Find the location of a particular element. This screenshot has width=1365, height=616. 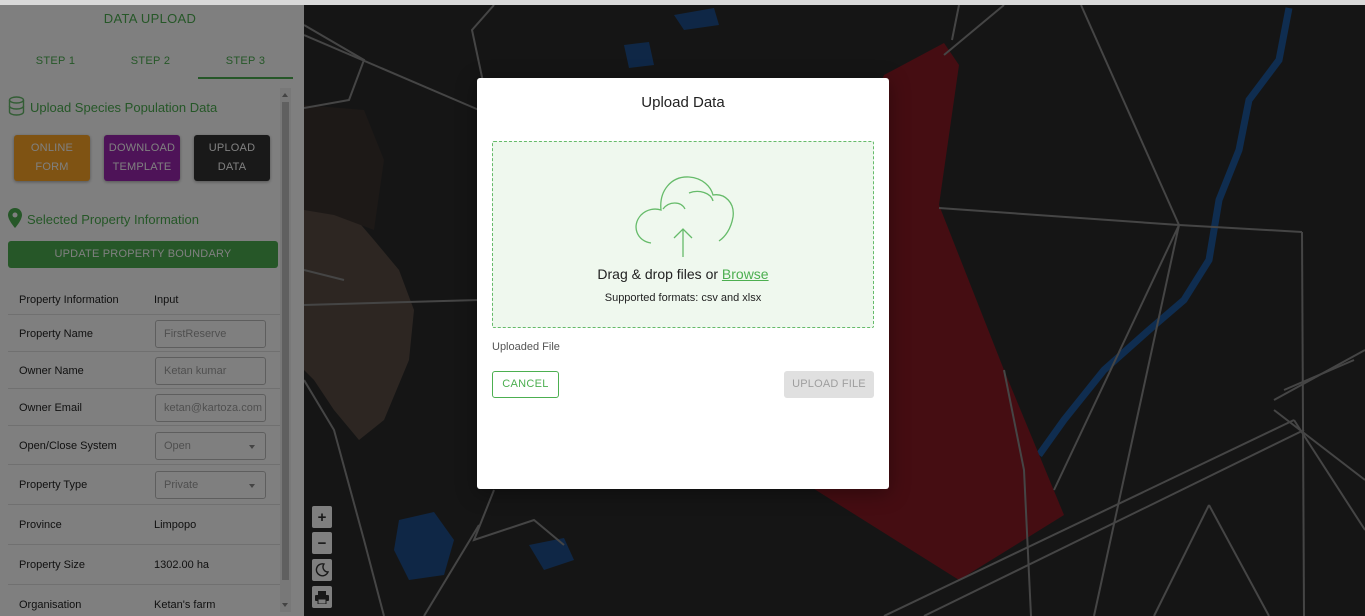

drop-instructions: Drag & drop files or Browse is located at coordinates (683, 274).